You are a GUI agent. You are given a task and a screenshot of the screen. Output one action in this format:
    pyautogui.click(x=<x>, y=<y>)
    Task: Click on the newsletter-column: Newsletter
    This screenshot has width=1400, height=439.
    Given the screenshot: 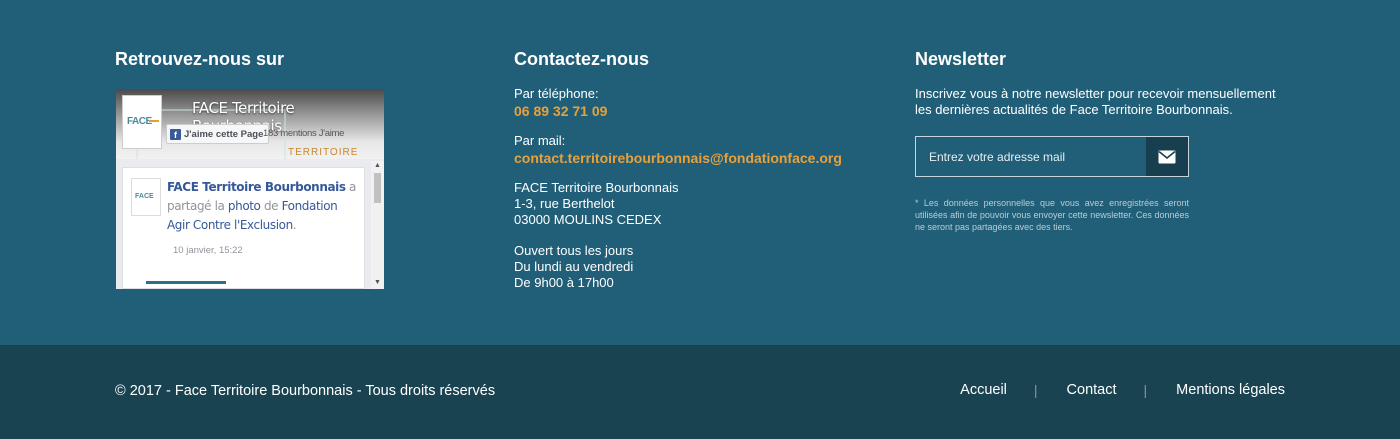 What is the action you would take?
    pyautogui.click(x=960, y=59)
    